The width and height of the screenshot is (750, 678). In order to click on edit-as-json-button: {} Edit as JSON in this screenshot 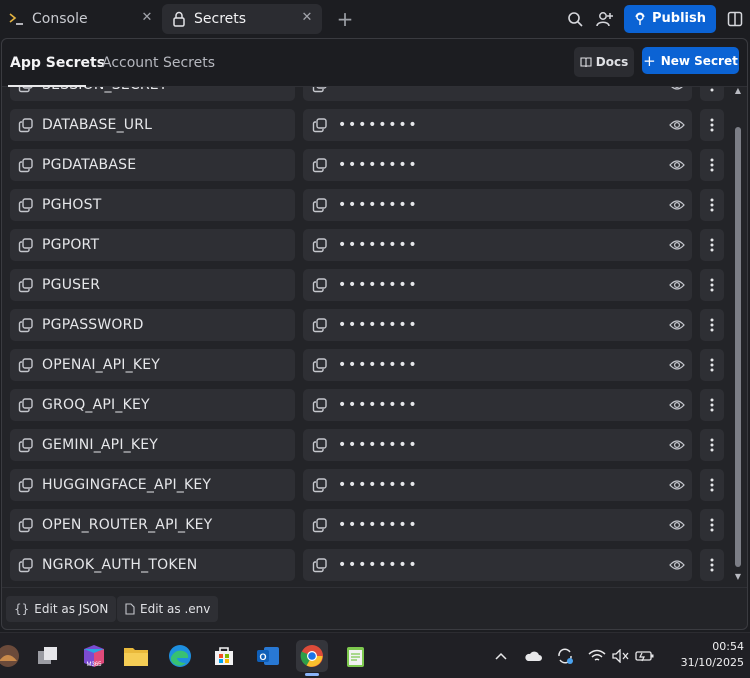, I will do `click(61, 609)`.